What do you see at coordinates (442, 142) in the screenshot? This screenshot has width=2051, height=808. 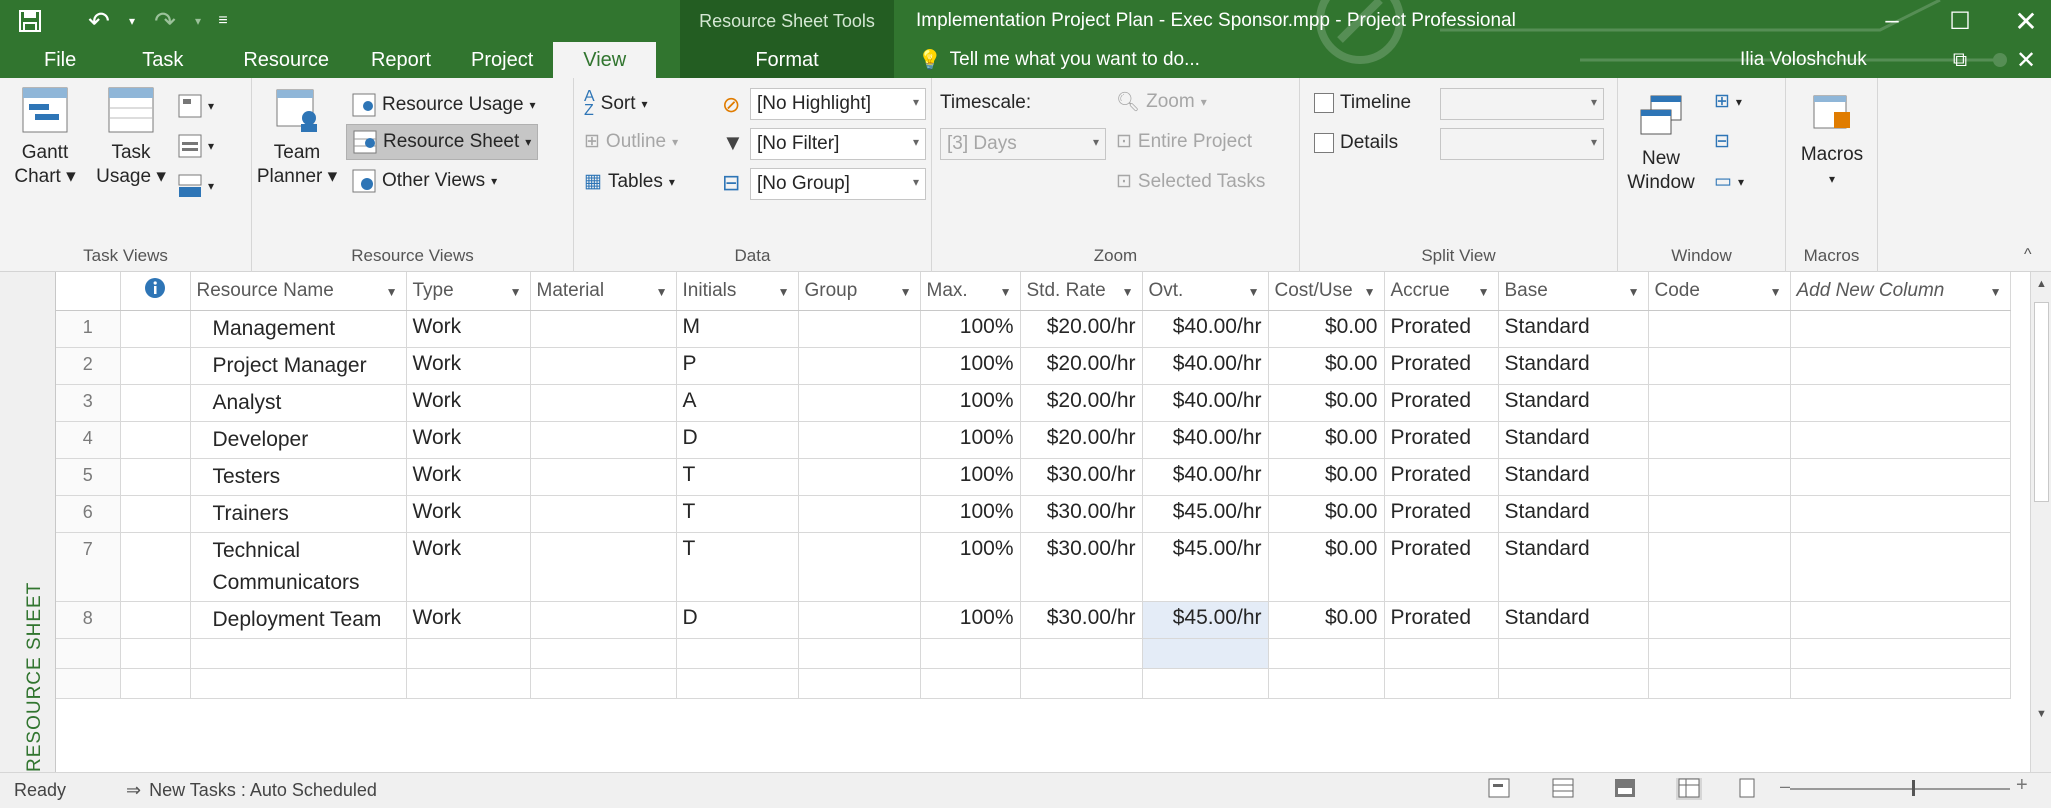 I see `resource-sheet-button: Resource Sheet ▾` at bounding box center [442, 142].